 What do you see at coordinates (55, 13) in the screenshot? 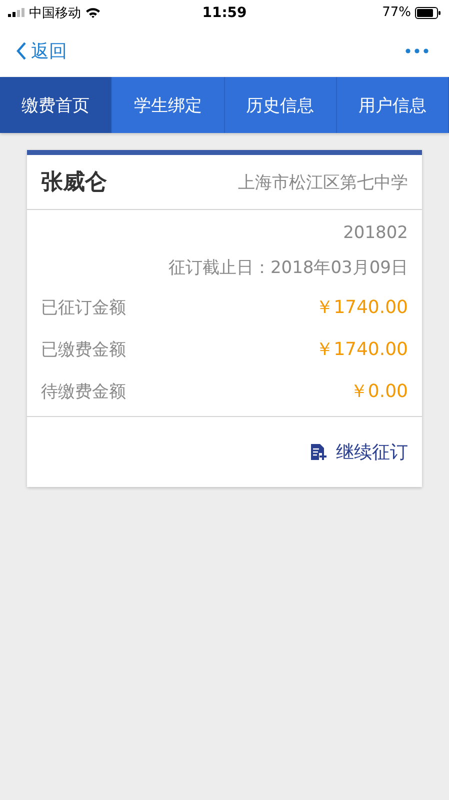
I see `carrier-name: 中国移动` at bounding box center [55, 13].